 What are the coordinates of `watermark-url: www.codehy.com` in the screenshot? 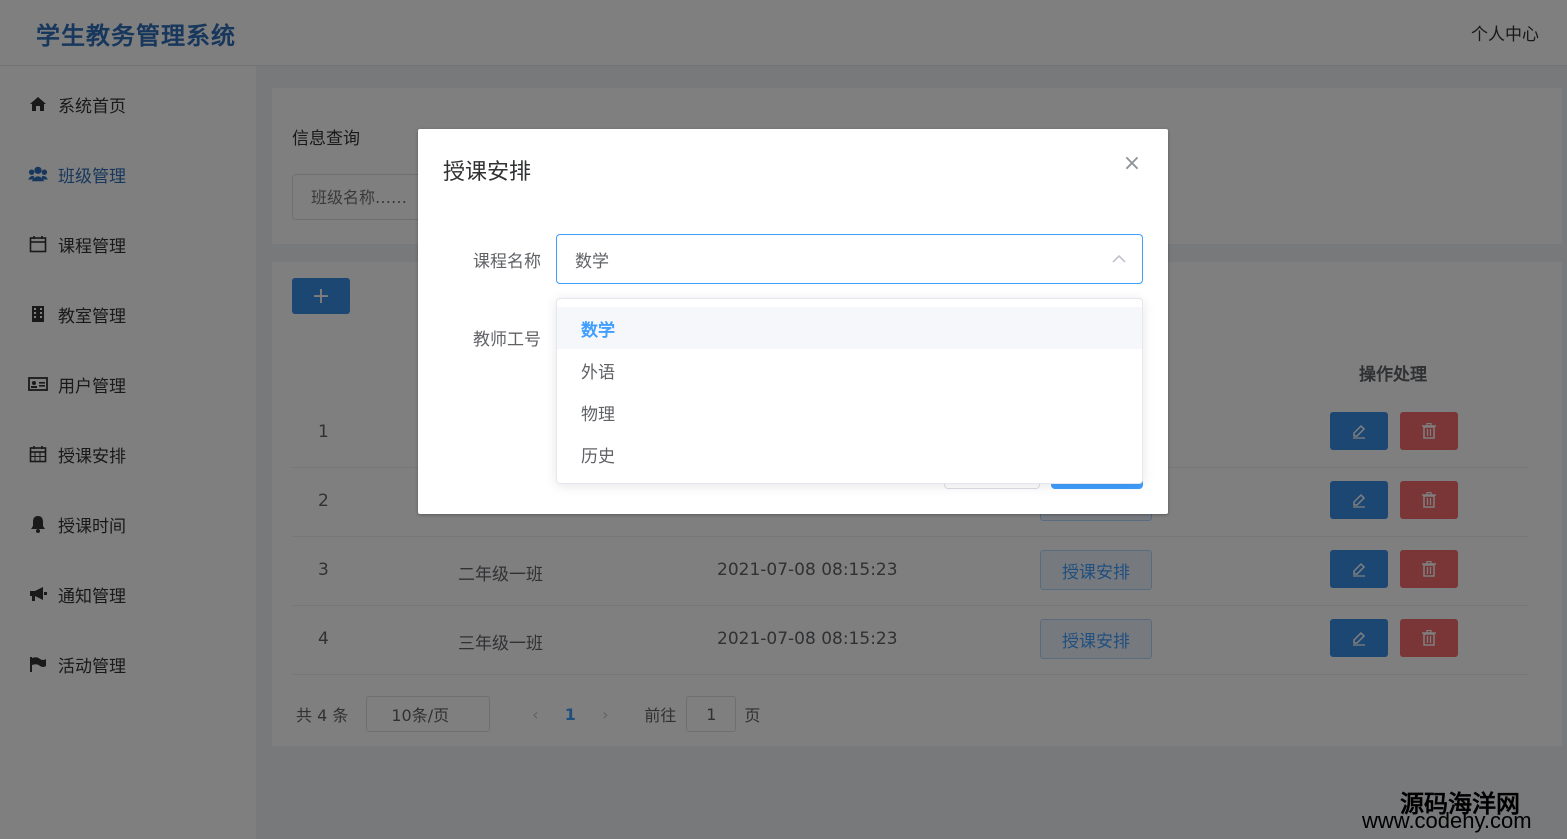 It's located at (1447, 820).